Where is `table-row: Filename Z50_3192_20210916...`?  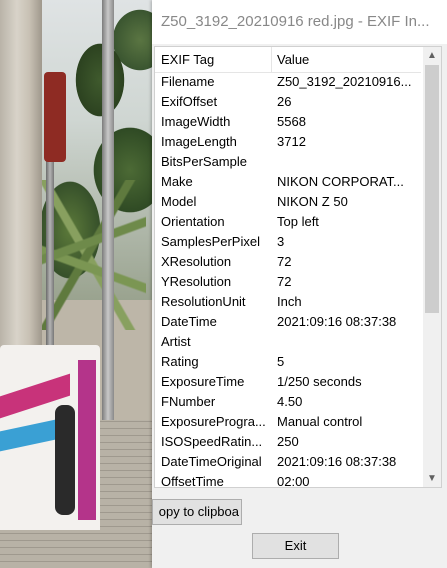
table-row: Filename Z50_3192_20210916... is located at coordinates (288, 81).